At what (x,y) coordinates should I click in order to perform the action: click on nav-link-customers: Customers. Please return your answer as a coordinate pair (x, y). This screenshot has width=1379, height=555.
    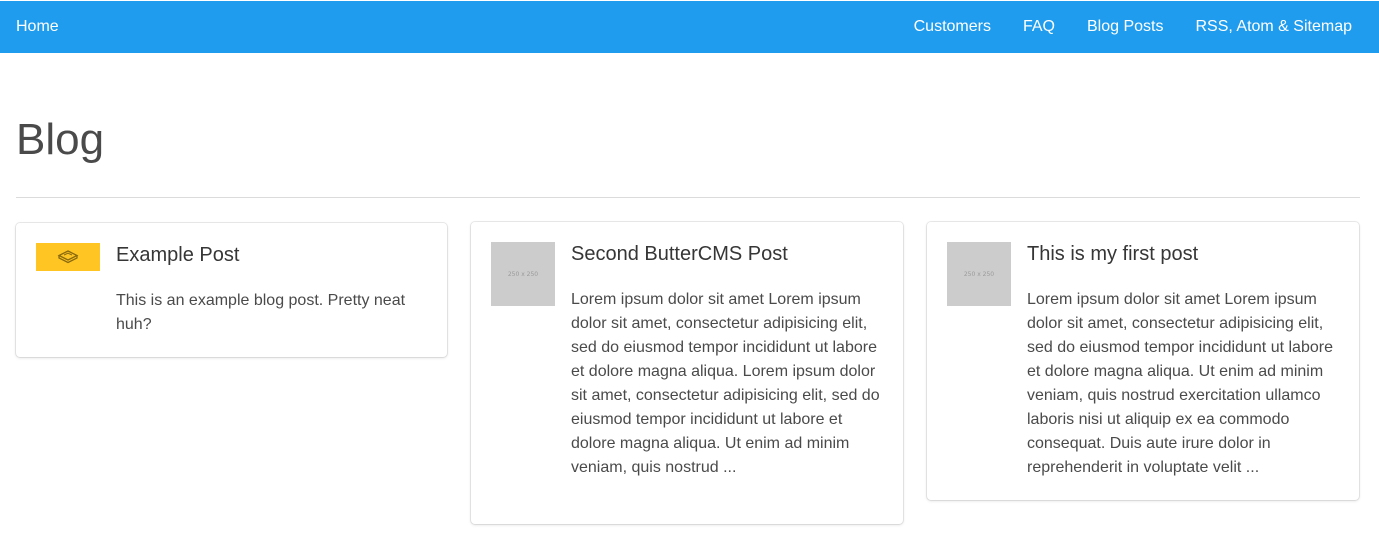
    Looking at the image, I should click on (952, 27).